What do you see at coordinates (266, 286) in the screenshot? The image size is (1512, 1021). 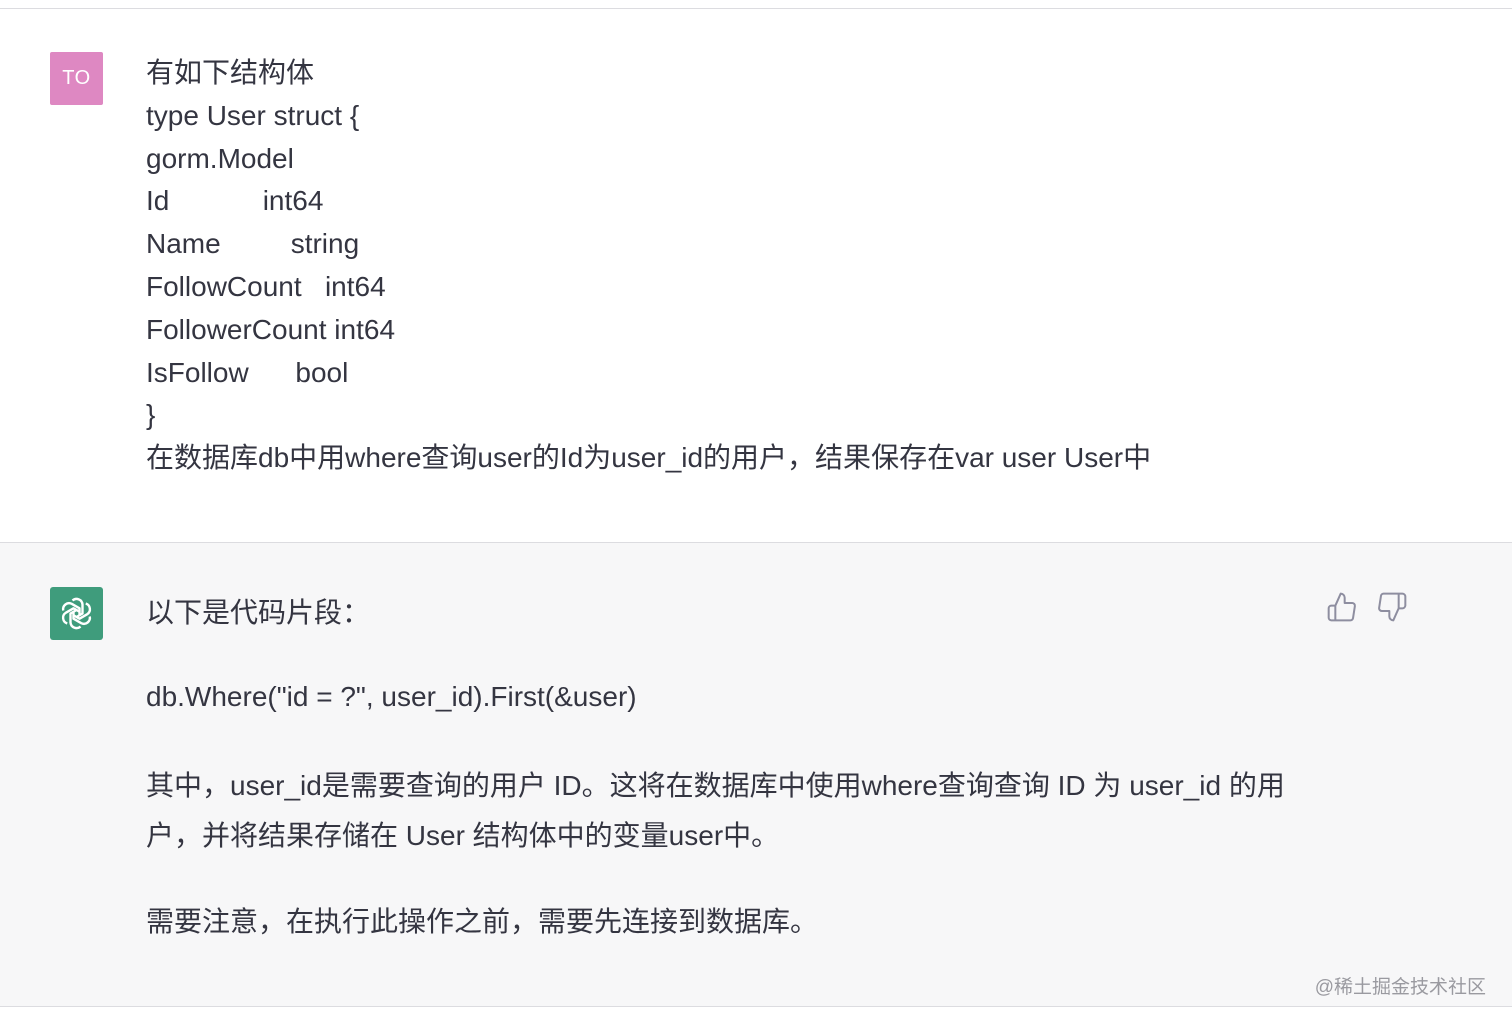 I see `message-line: FollowCount int64` at bounding box center [266, 286].